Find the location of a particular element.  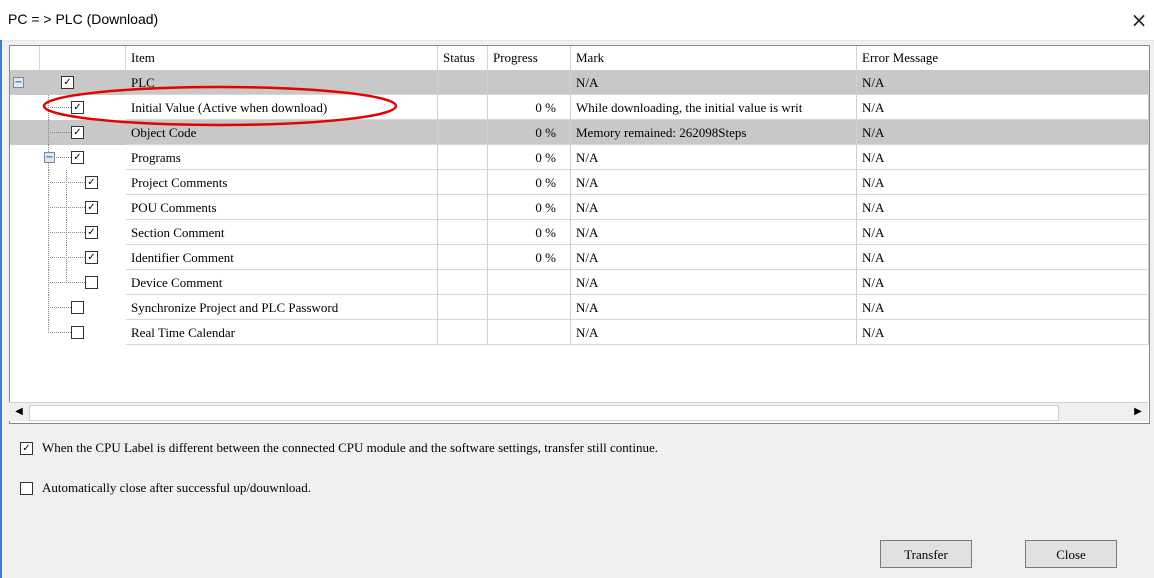

header-status: Status is located at coordinates (463, 58).